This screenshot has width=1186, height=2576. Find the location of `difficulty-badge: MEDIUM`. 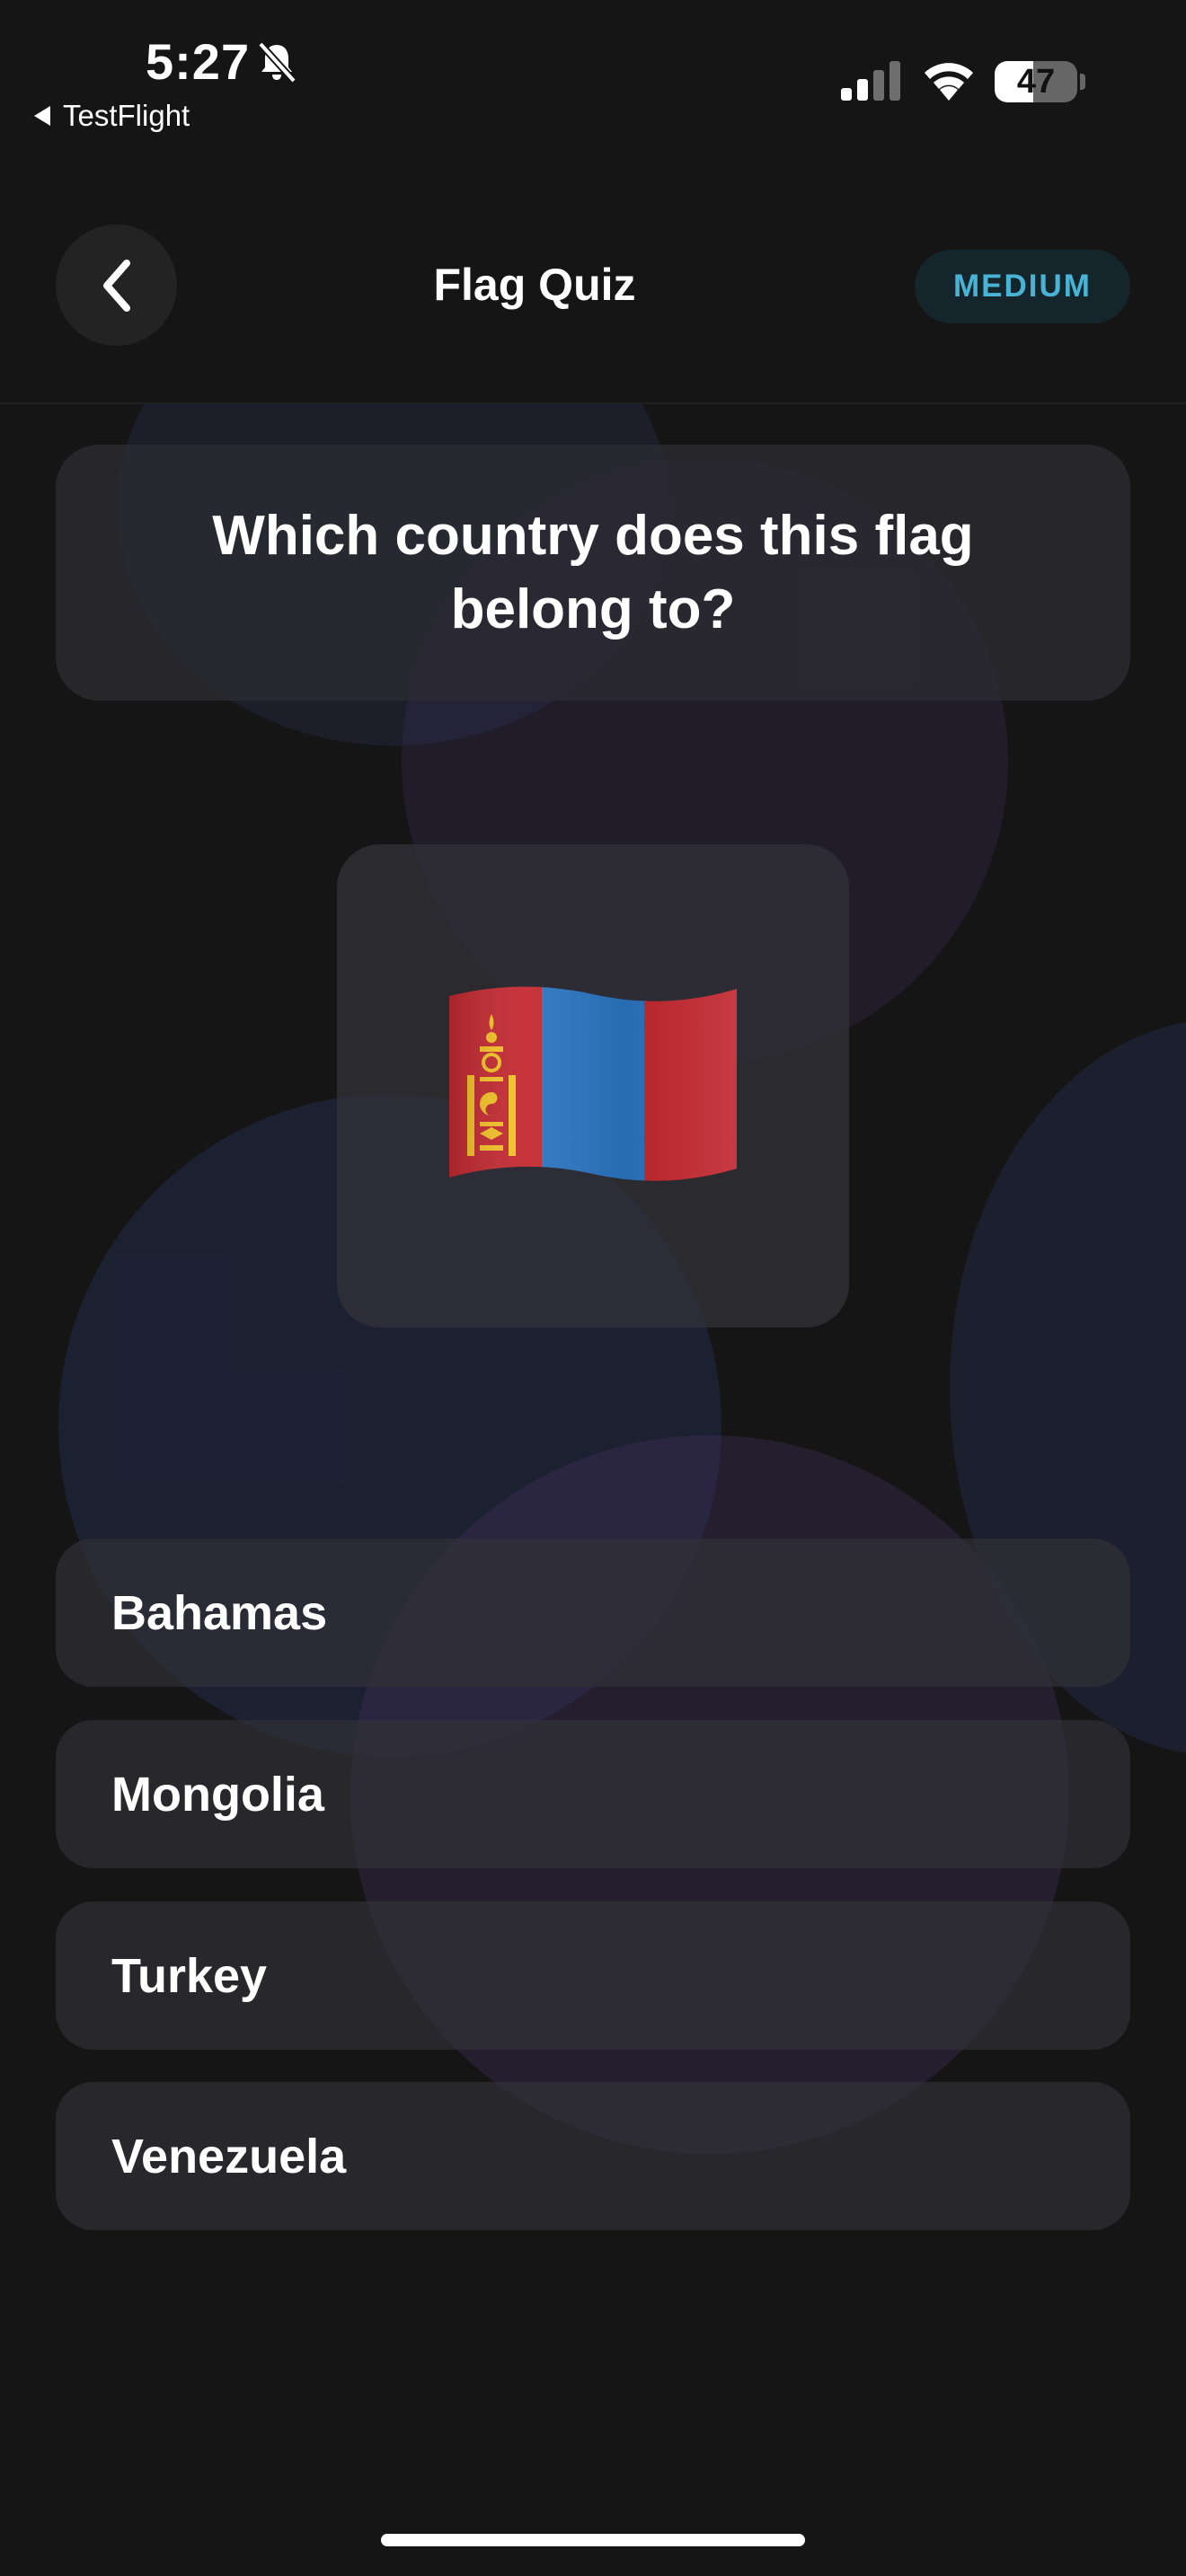

difficulty-badge: MEDIUM is located at coordinates (1022, 286).